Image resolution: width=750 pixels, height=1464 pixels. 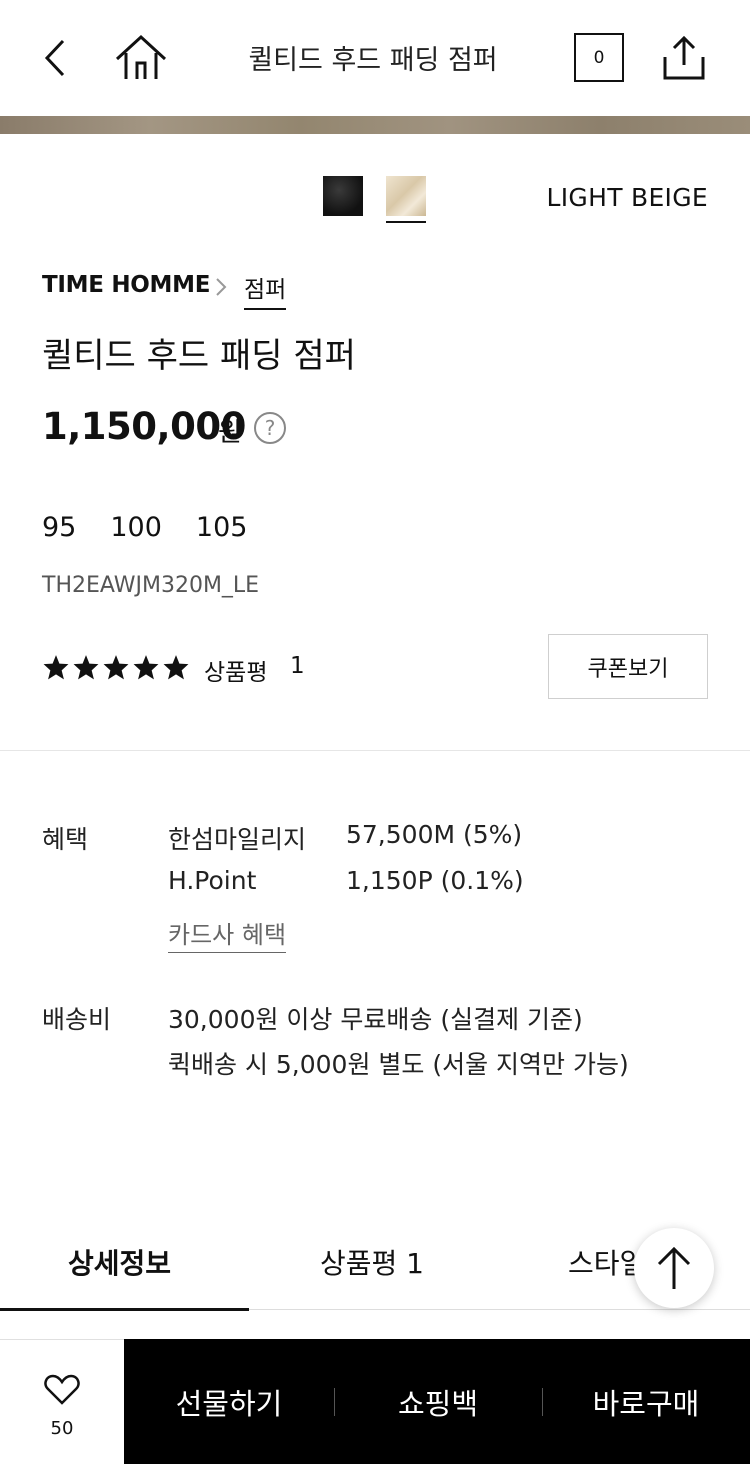 What do you see at coordinates (222, 527) in the screenshot?
I see `size-option-105: 105` at bounding box center [222, 527].